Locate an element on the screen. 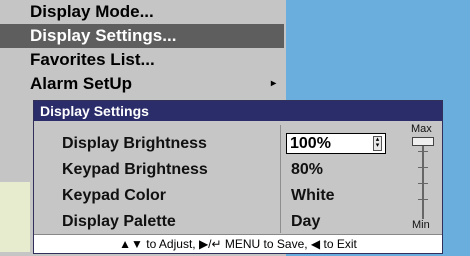  column-divider is located at coordinates (280, 179).